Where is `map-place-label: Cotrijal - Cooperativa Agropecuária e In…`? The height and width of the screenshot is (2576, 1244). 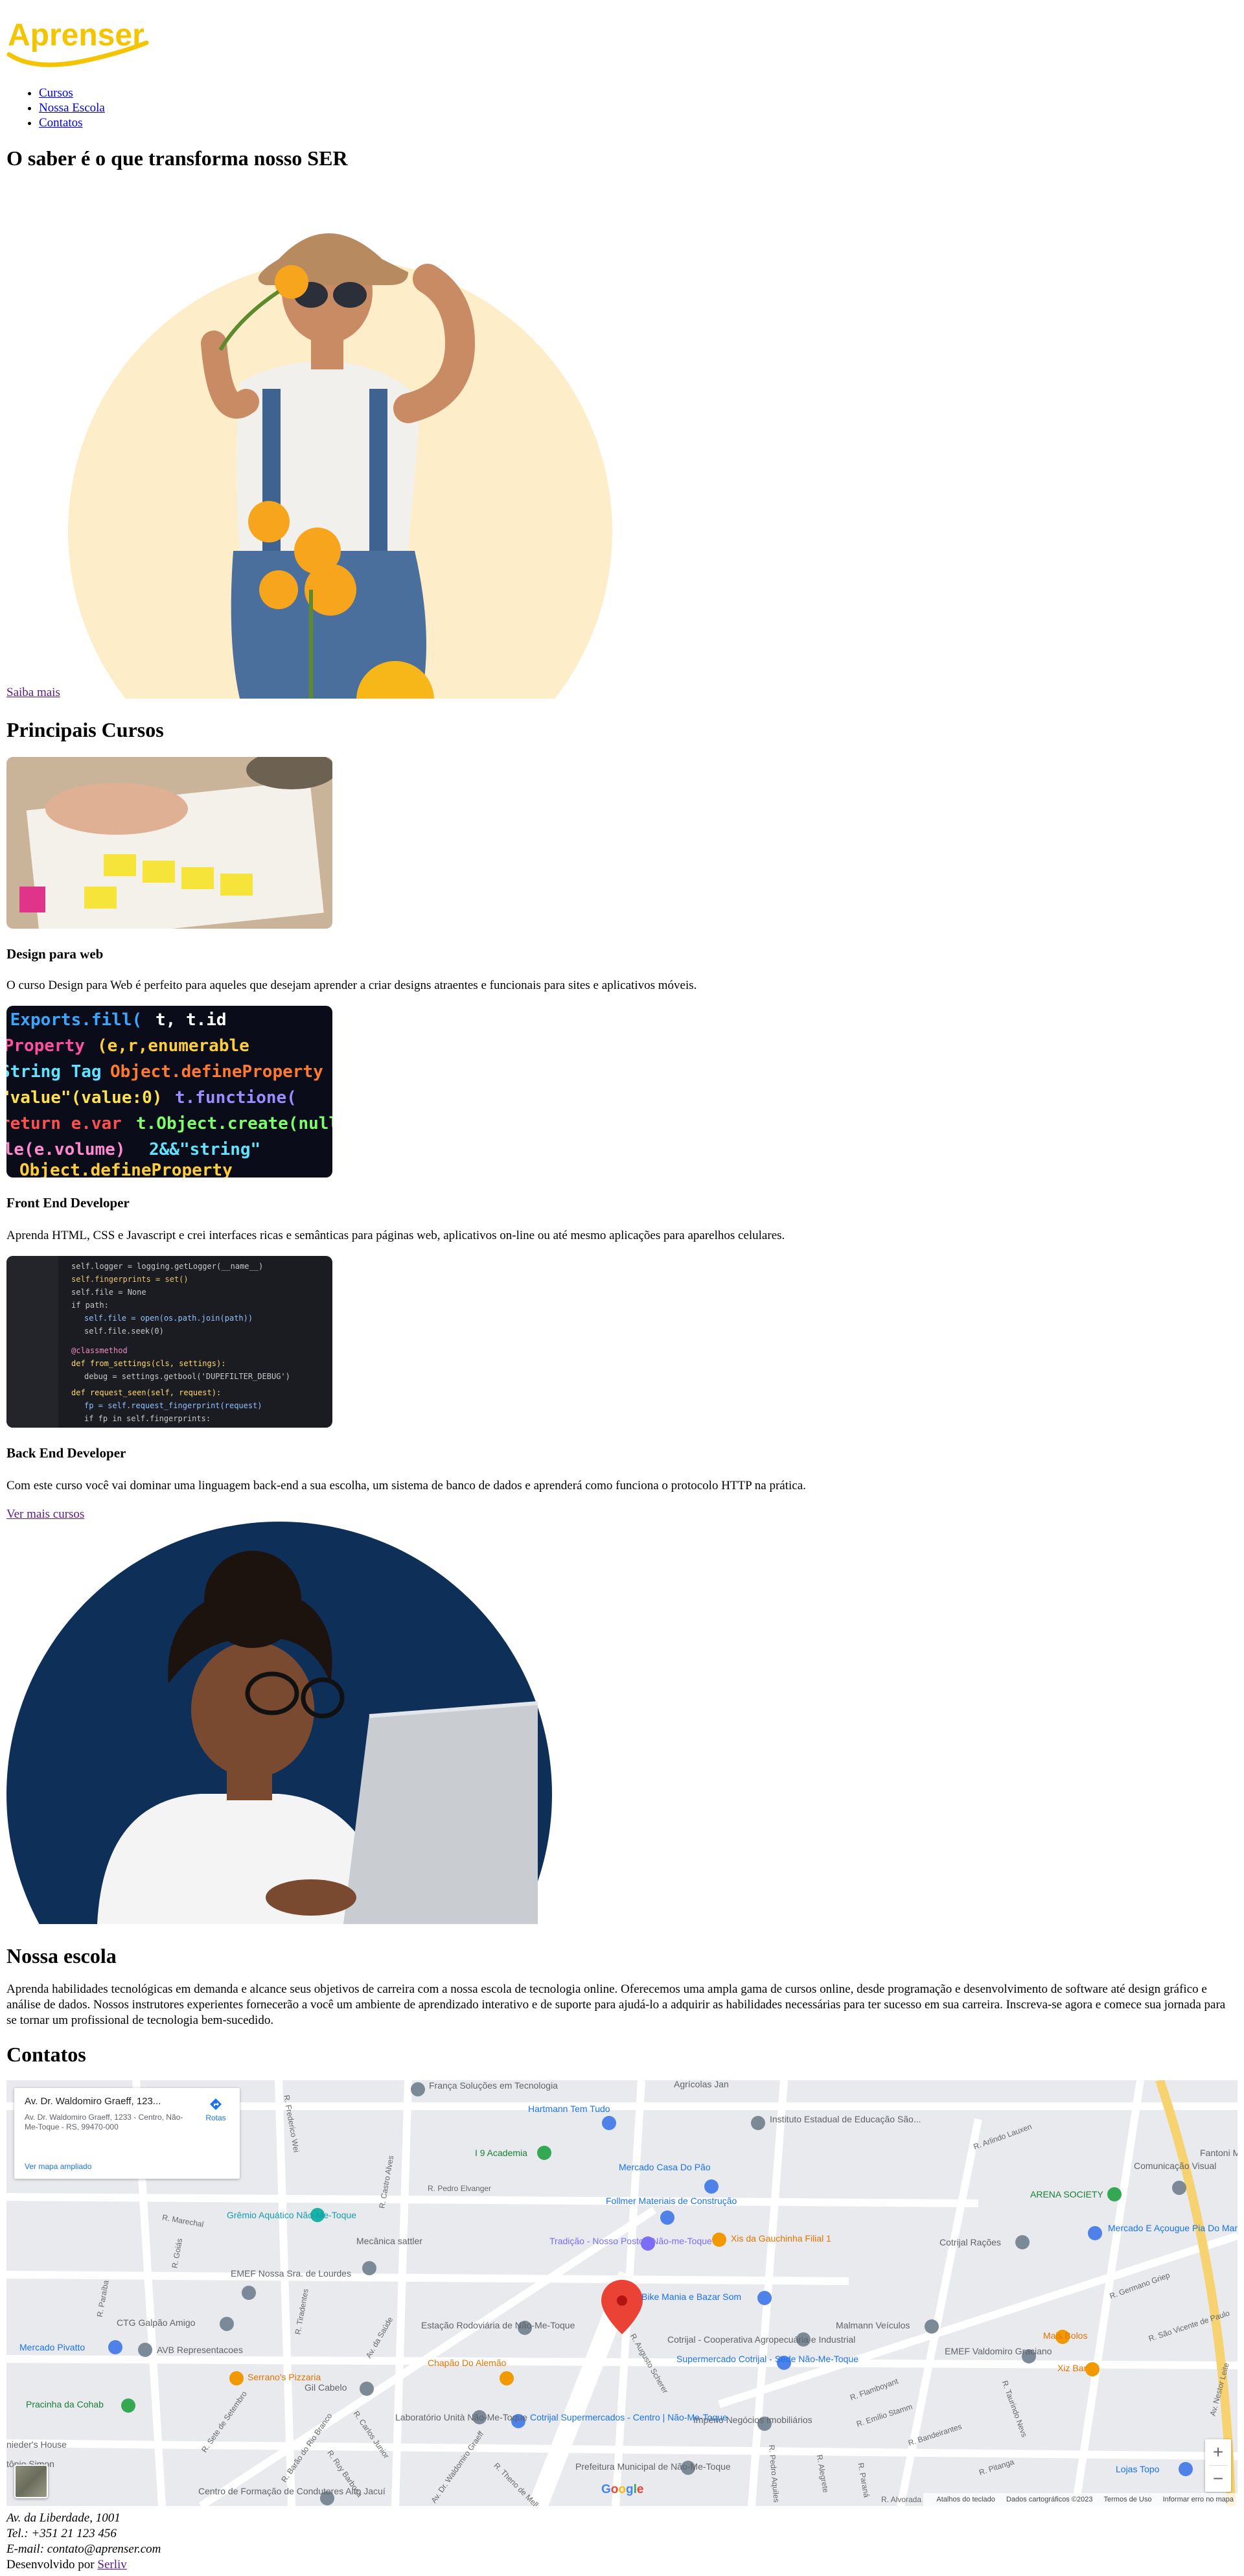 map-place-label: Cotrijal - Cooperativa Agropecuária e In… is located at coordinates (761, 2340).